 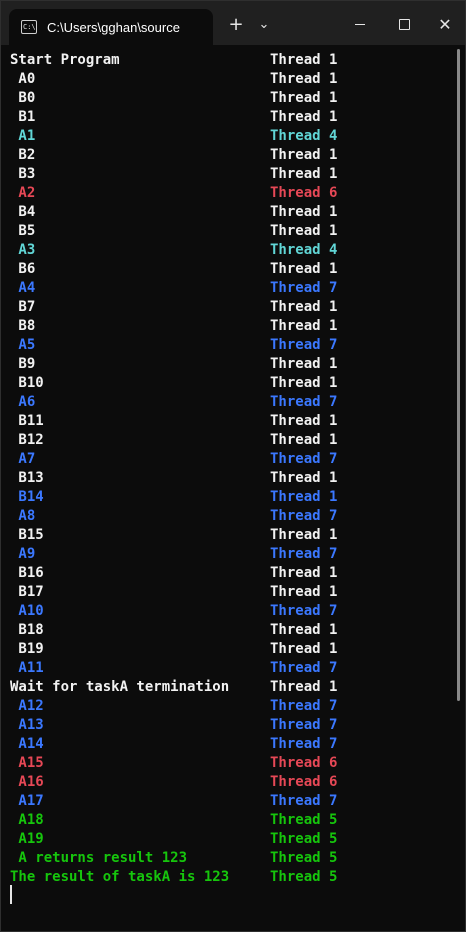 What do you see at coordinates (27, 440) in the screenshot?
I see `line-label: B12` at bounding box center [27, 440].